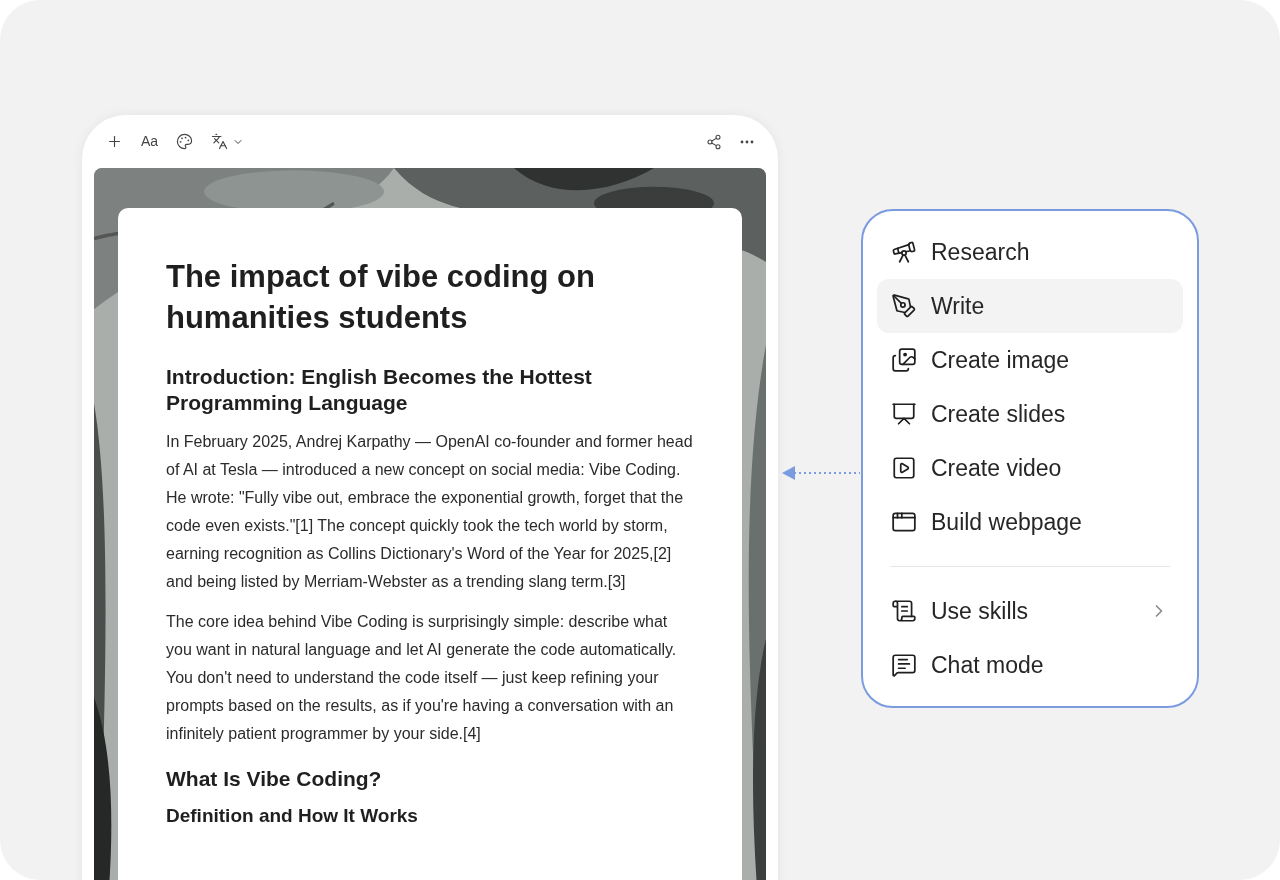  I want to click on paragraph: The core idea behind Vibe Coding is surprisingly simple: describe what you want in natural language and let AI generate the code automatically. You don't need to understand the code itself — just keep refining your prompts based on the results, as if you're having a conversation with an infinitely patient programmer by your side.[4], so click(422, 678).